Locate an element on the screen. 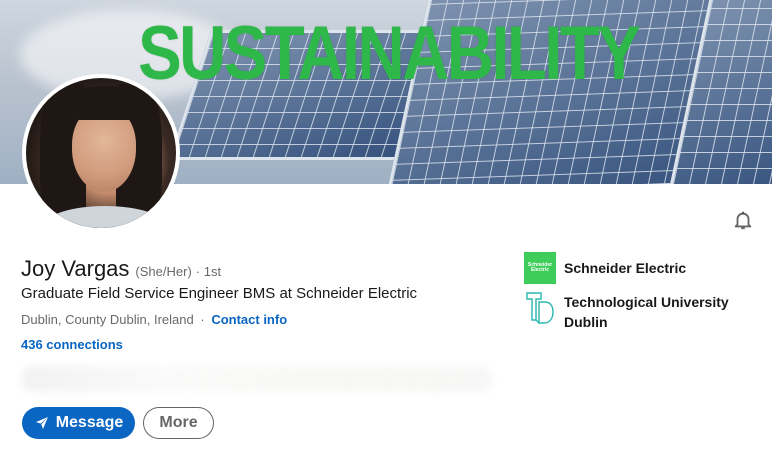 The height and width of the screenshot is (455, 772). name-row: Joy Vargas (She/Her) · 1st is located at coordinates (121, 269).